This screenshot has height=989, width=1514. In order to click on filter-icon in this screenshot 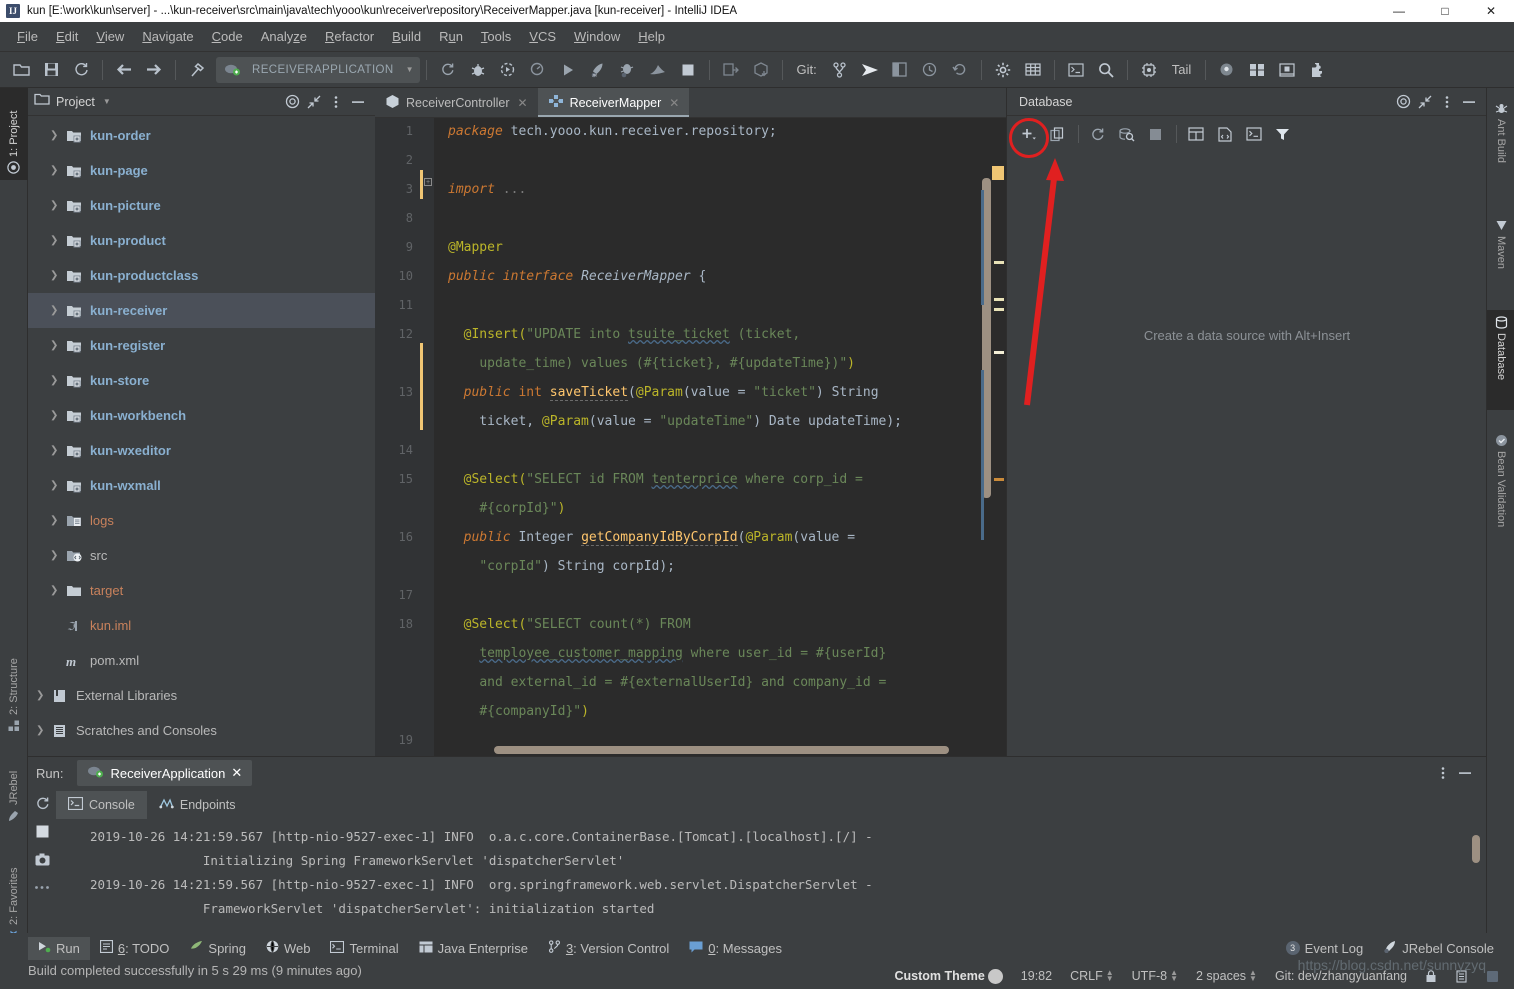, I will do `click(1282, 134)`.